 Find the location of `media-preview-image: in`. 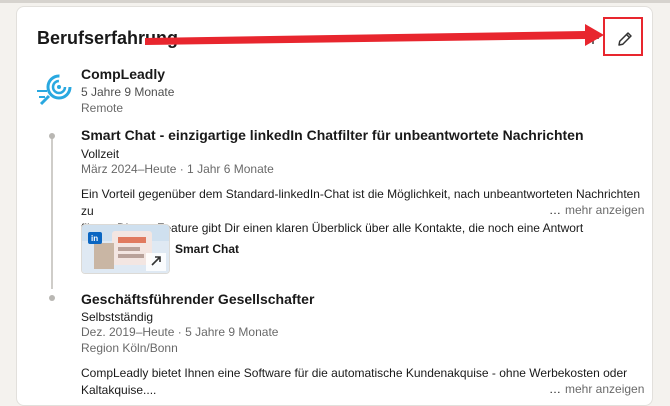

media-preview-image: in is located at coordinates (125, 249).